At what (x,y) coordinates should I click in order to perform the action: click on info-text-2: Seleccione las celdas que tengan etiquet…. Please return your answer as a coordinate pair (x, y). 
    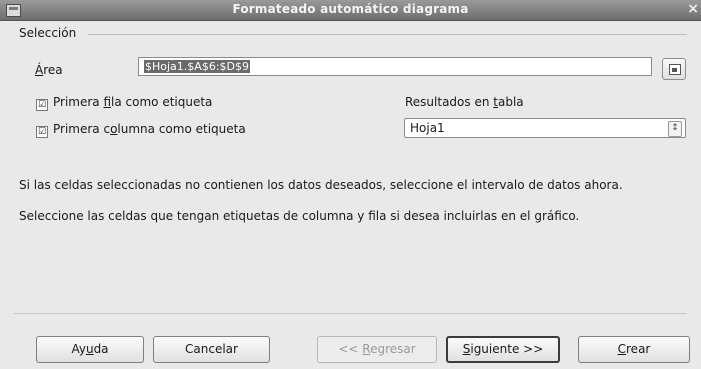
    Looking at the image, I should click on (299, 216).